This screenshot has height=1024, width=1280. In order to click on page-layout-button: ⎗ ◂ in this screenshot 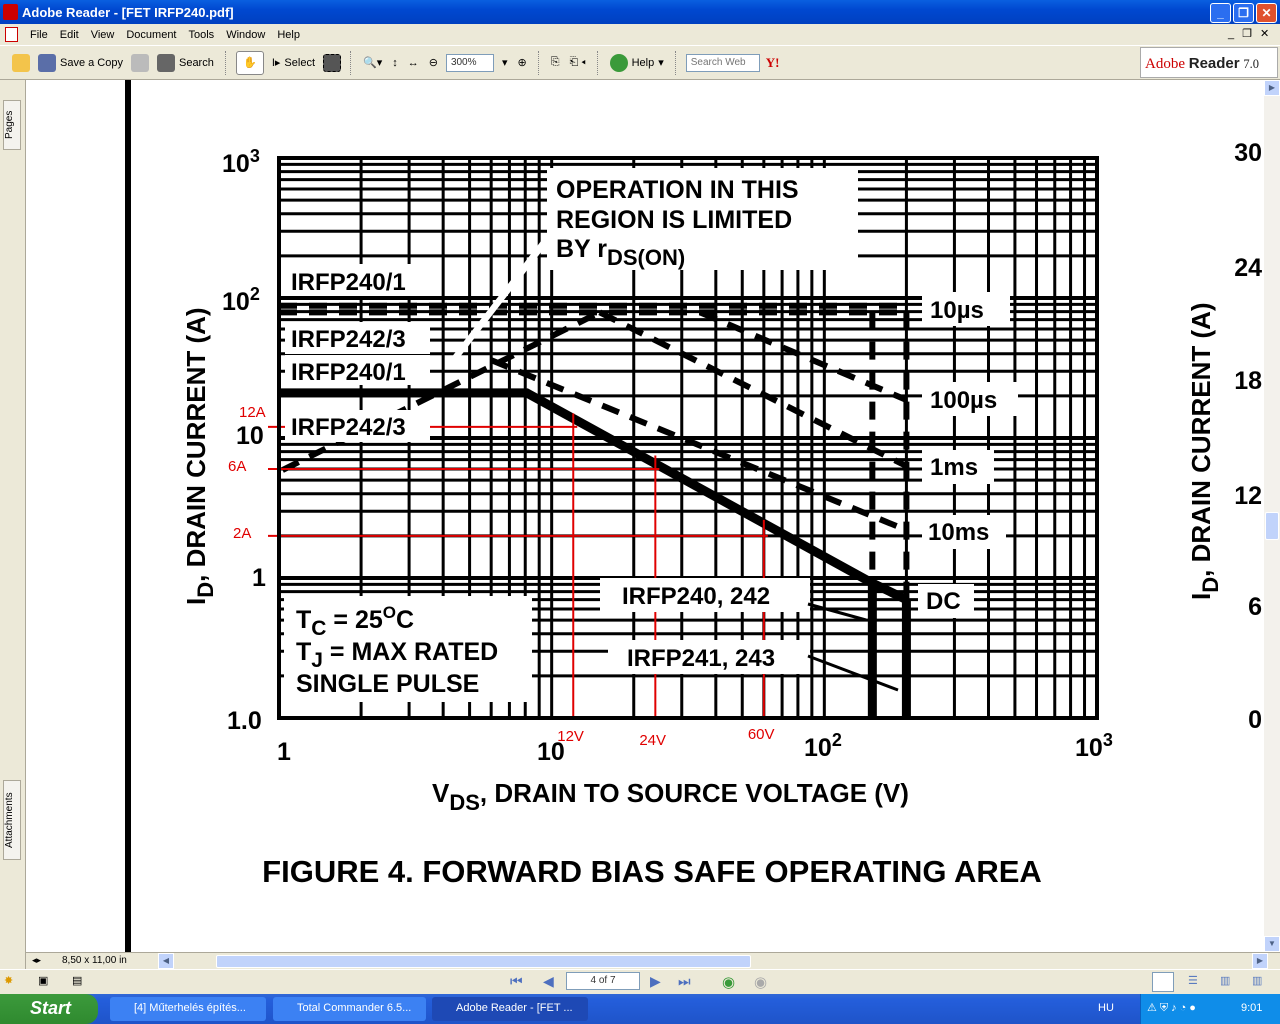, I will do `click(578, 63)`.